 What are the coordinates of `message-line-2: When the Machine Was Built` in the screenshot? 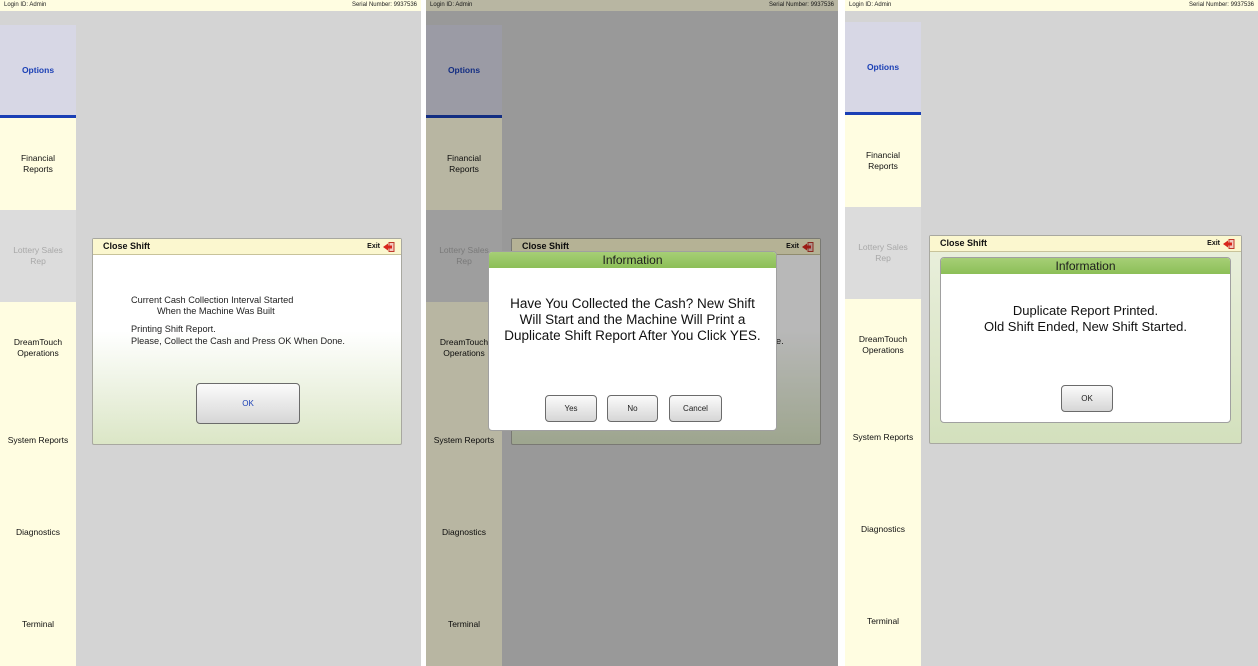 It's located at (216, 311).